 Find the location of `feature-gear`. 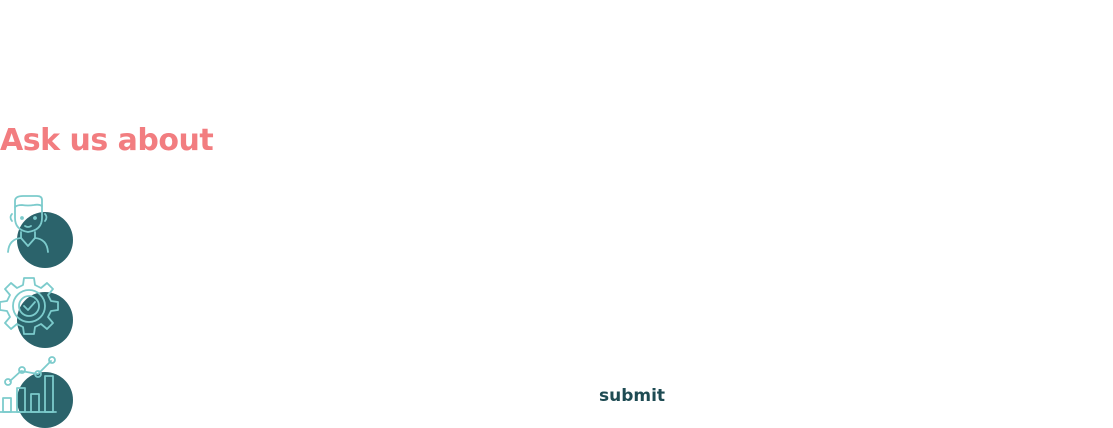

feature-gear is located at coordinates (40, 316).